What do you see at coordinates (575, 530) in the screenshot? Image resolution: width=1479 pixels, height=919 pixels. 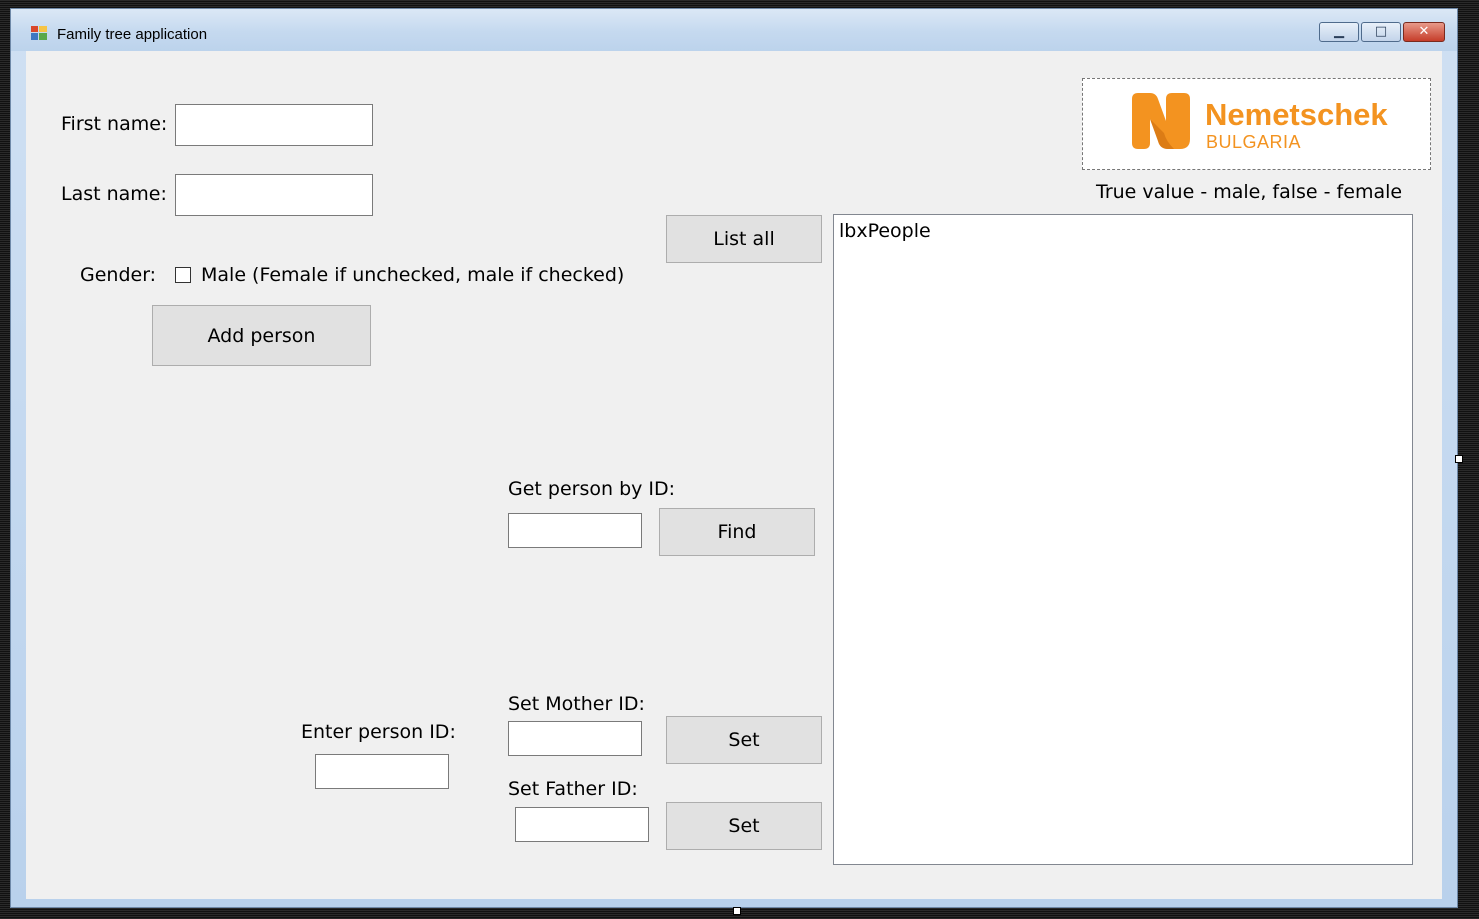 I see `get-person-input` at bounding box center [575, 530].